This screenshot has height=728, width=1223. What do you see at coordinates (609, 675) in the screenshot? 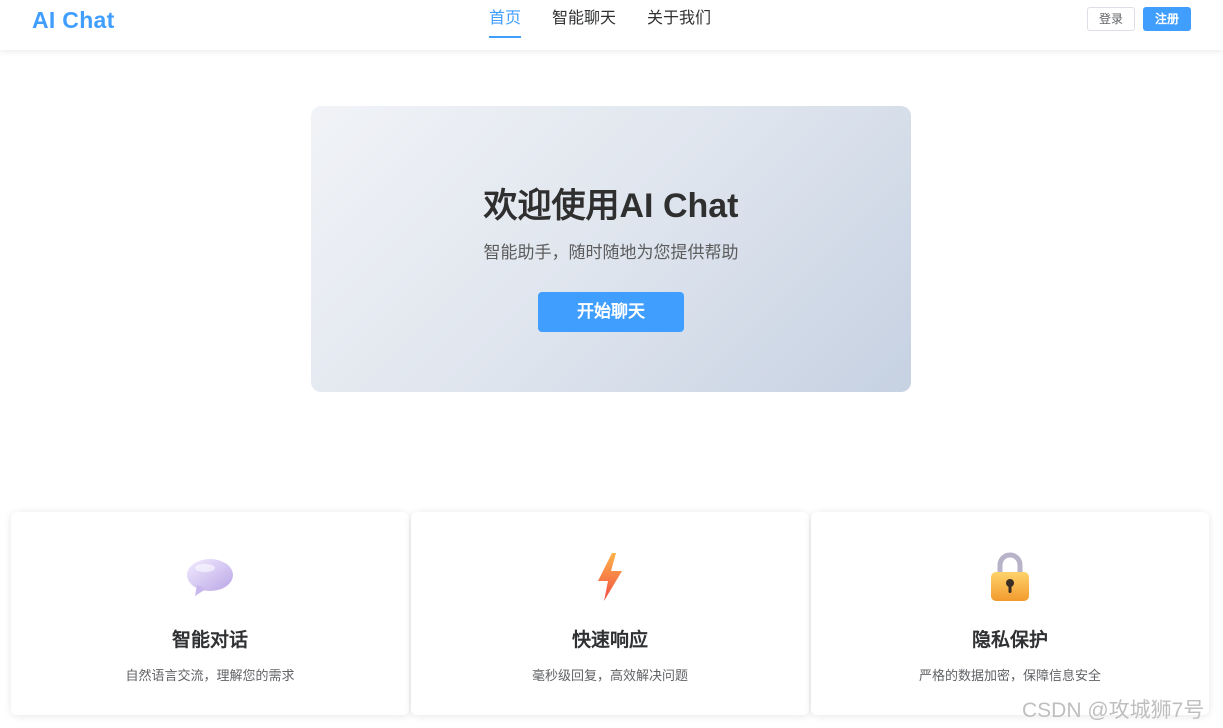
I see `feature-desc: 毫秒级回复，高效解决问题` at bounding box center [609, 675].